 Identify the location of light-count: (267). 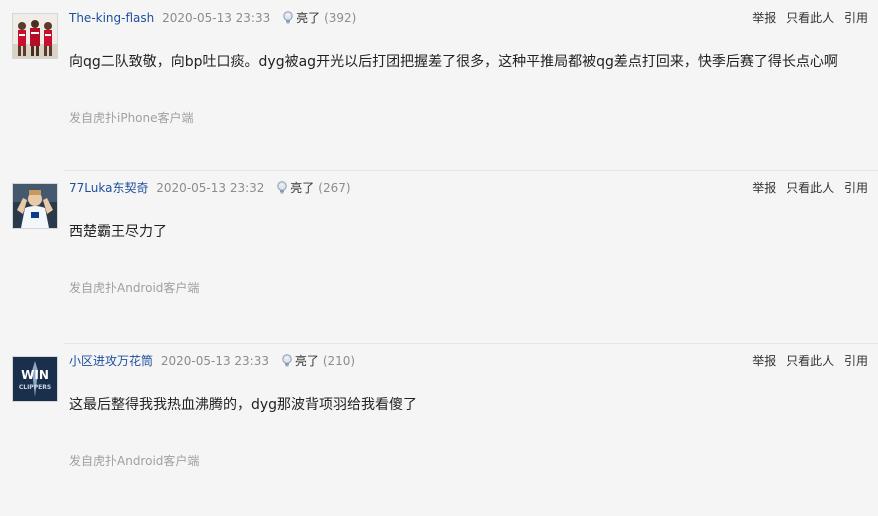
(334, 188).